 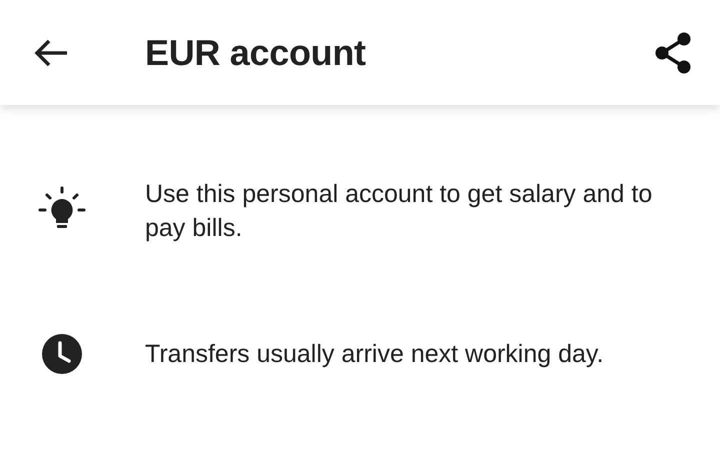 I want to click on back-arrow-icon, so click(x=51, y=53).